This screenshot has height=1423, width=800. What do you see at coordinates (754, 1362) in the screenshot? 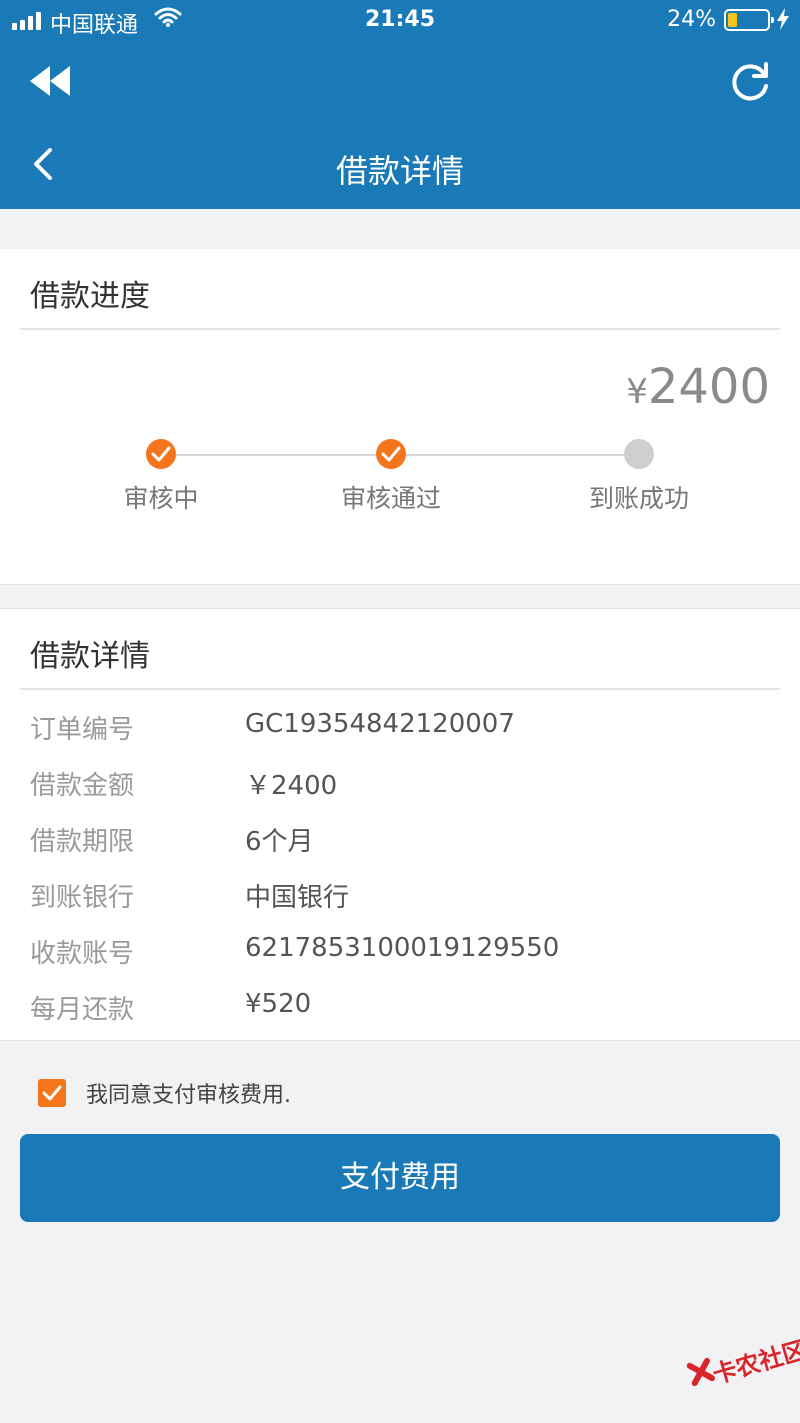
I see `watermark-text: 卡农社区` at bounding box center [754, 1362].